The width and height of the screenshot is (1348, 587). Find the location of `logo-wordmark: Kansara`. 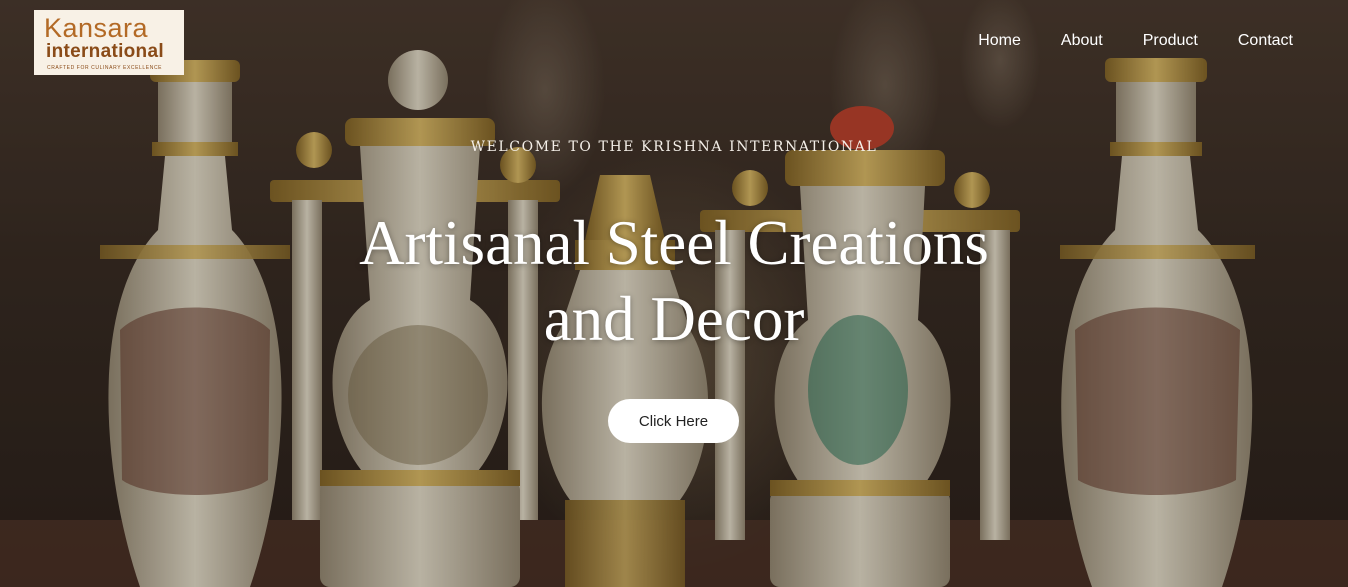

logo-wordmark: Kansara is located at coordinates (96, 28).